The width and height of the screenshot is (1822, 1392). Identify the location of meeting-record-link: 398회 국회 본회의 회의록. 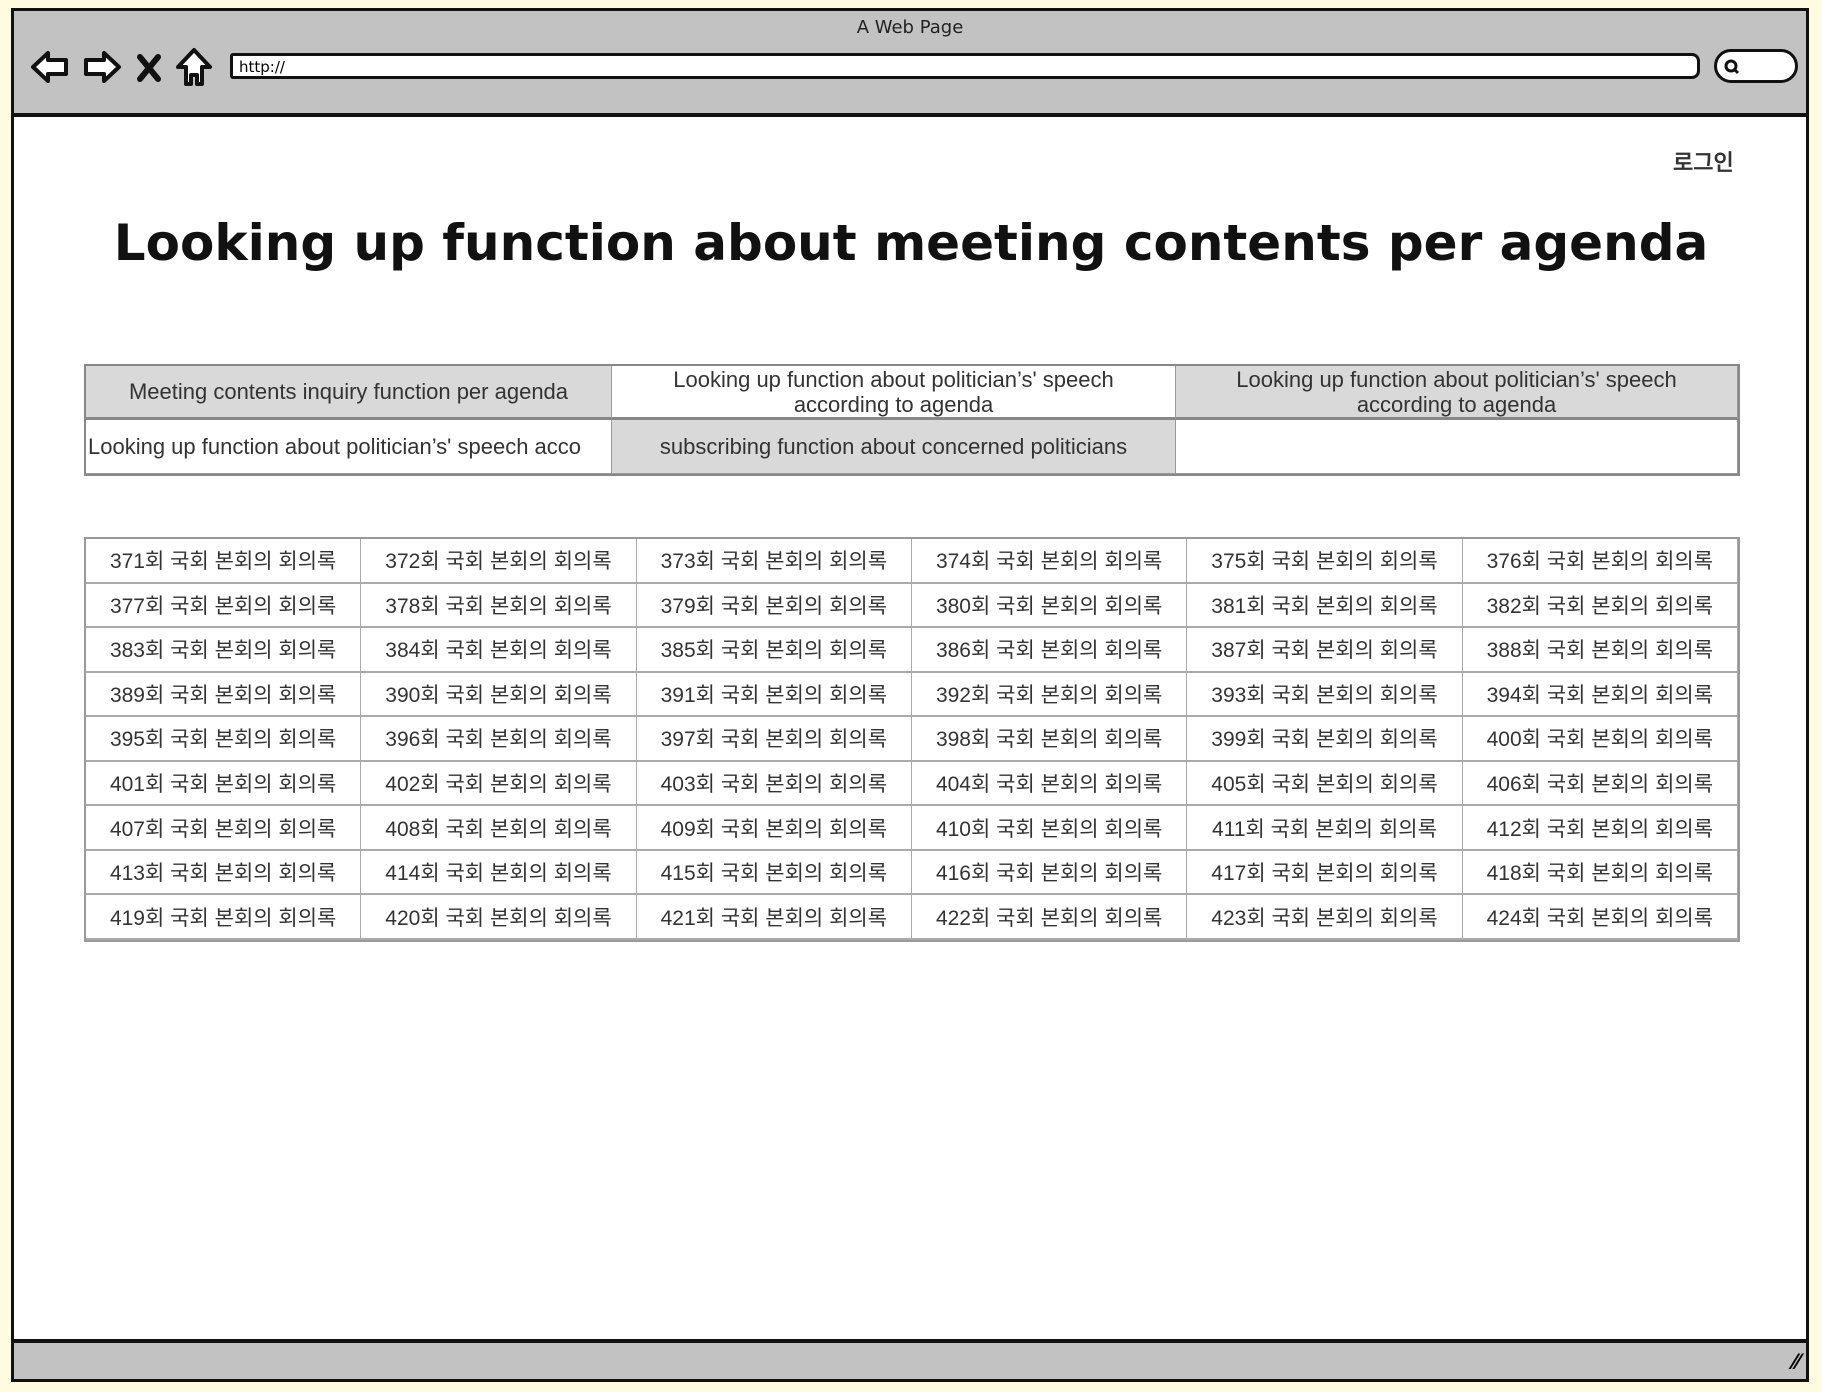
(1050, 739).